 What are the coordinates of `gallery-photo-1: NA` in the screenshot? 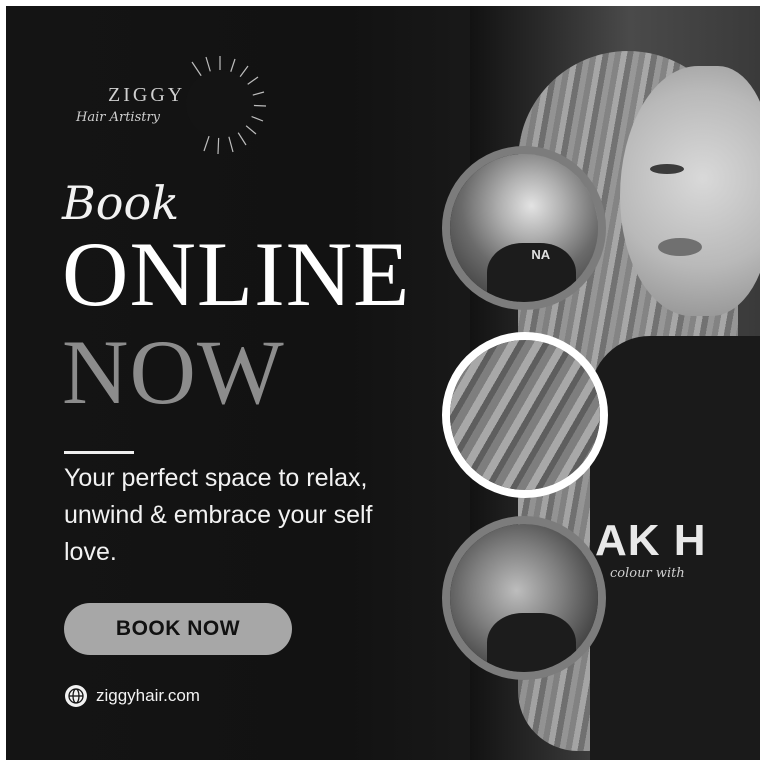 It's located at (524, 228).